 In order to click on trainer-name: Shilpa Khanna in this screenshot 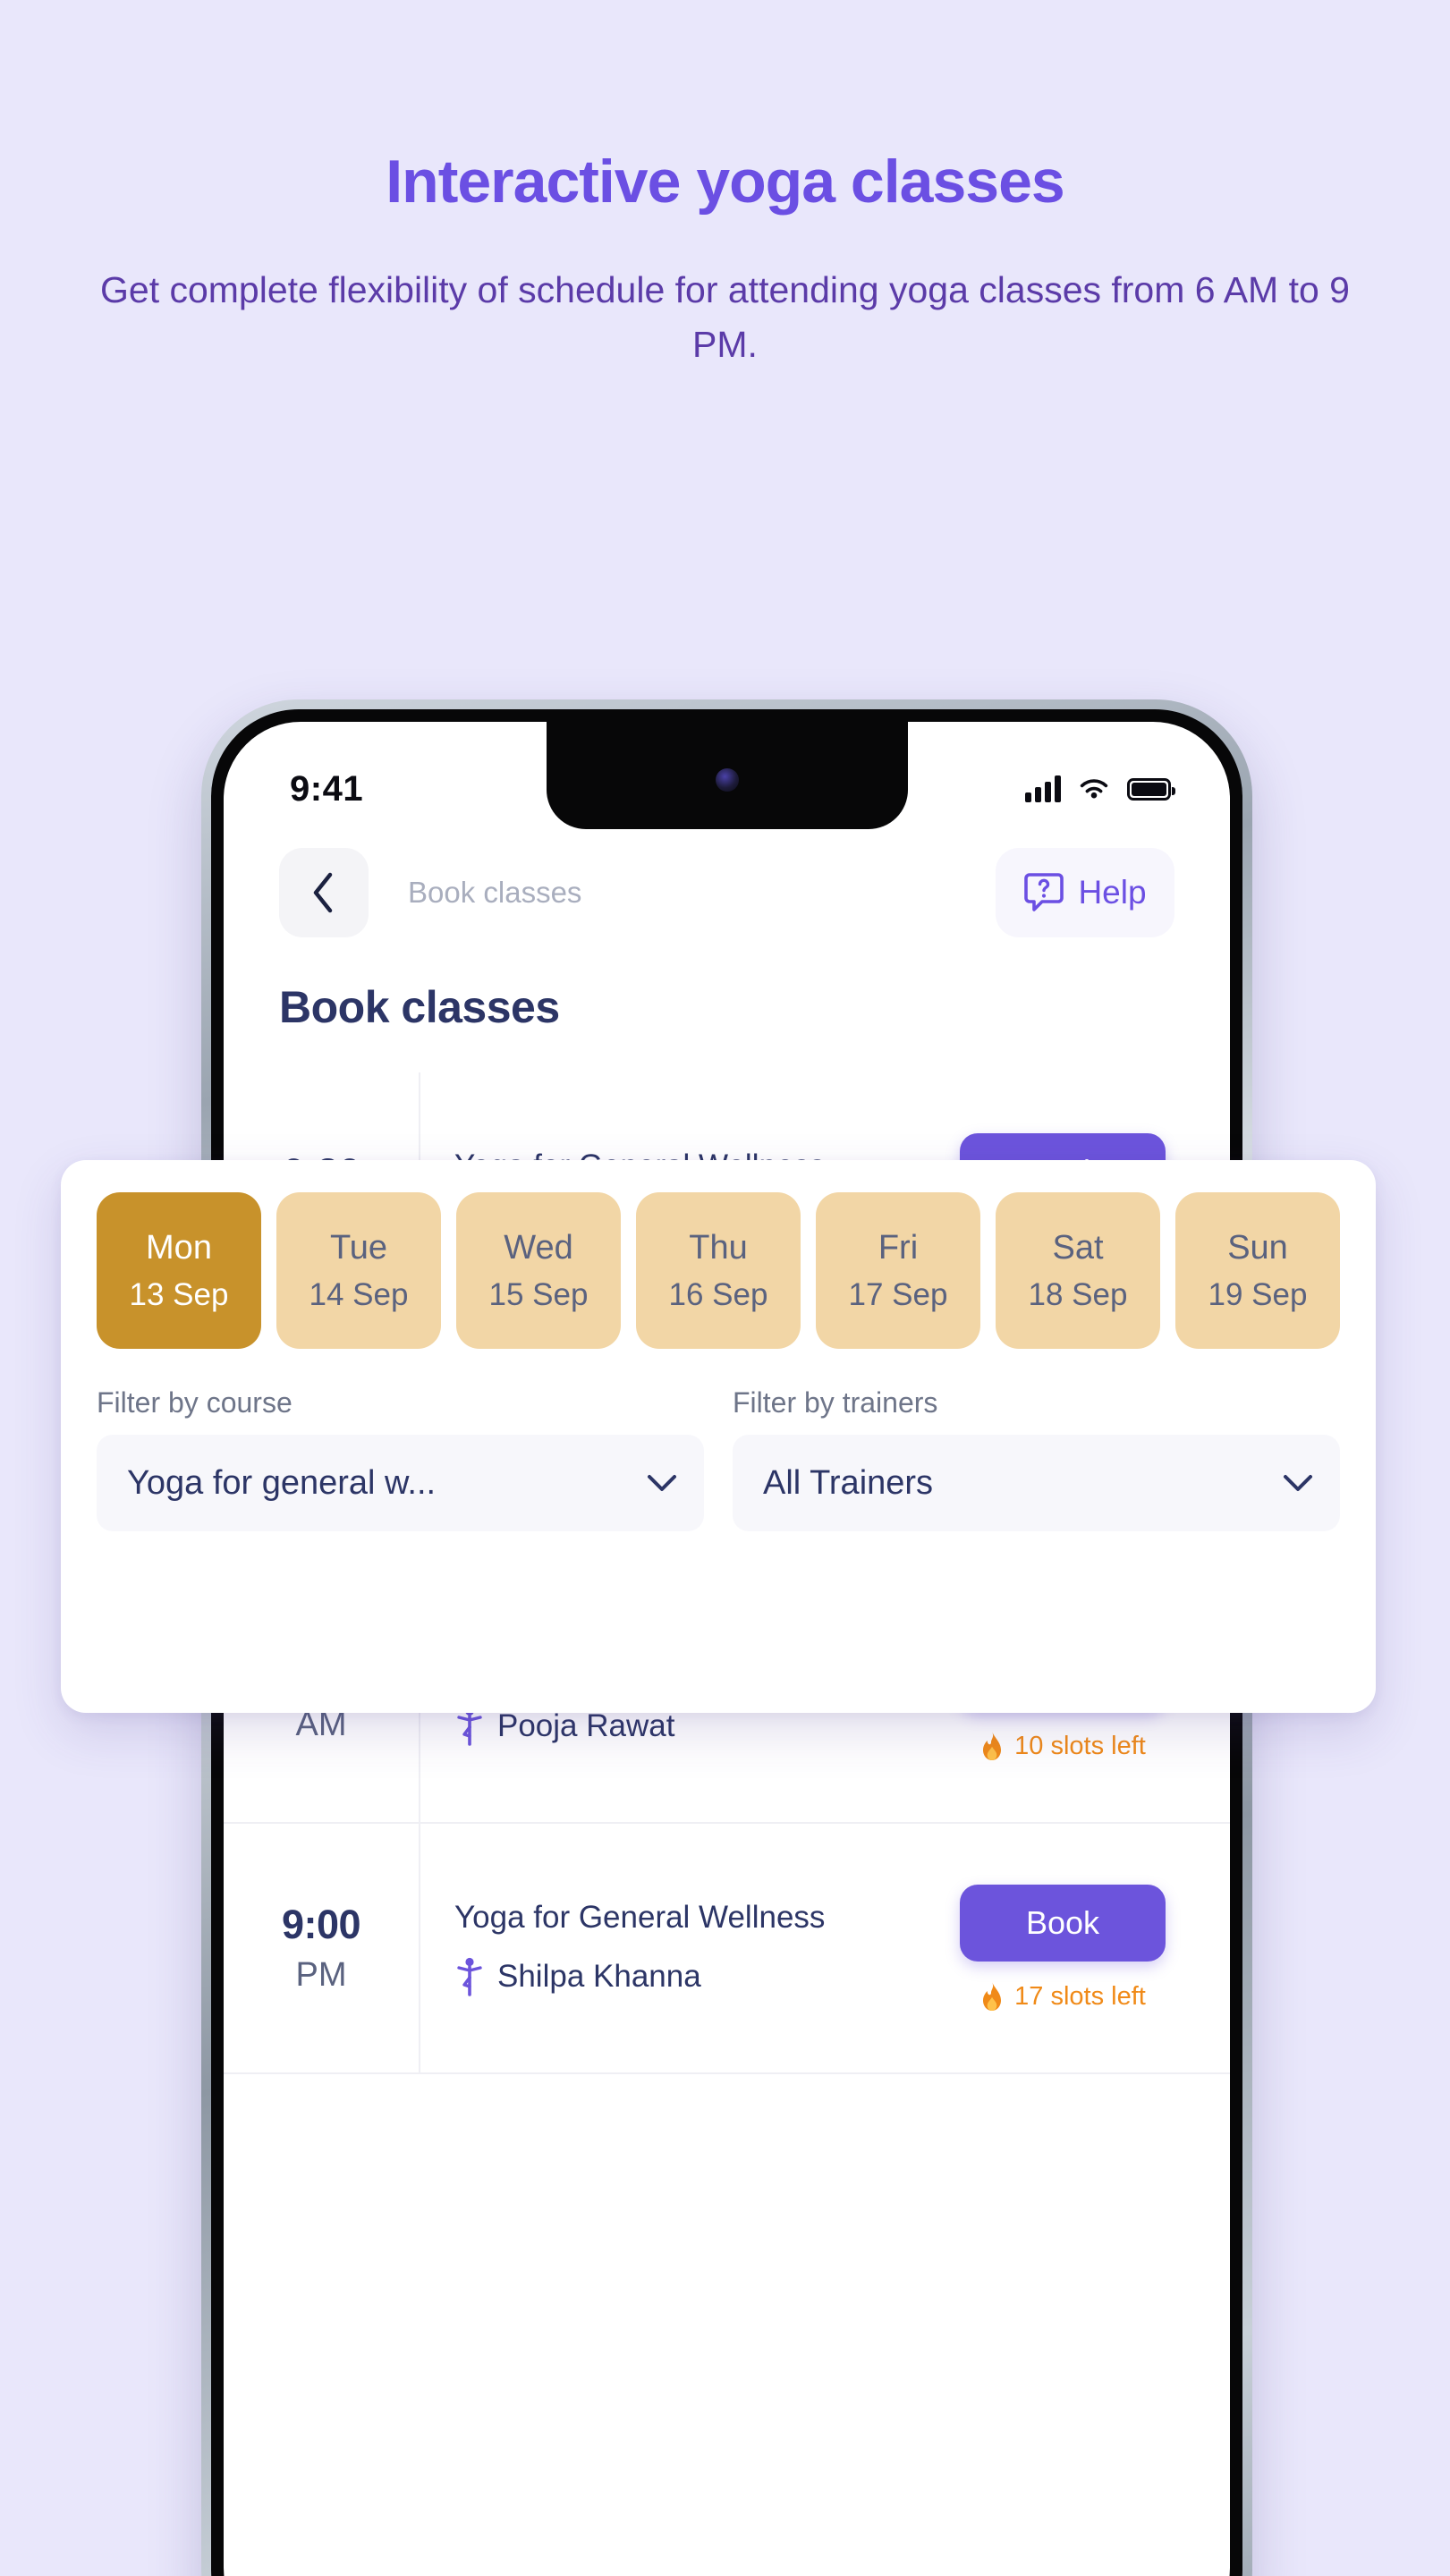, I will do `click(599, 1976)`.